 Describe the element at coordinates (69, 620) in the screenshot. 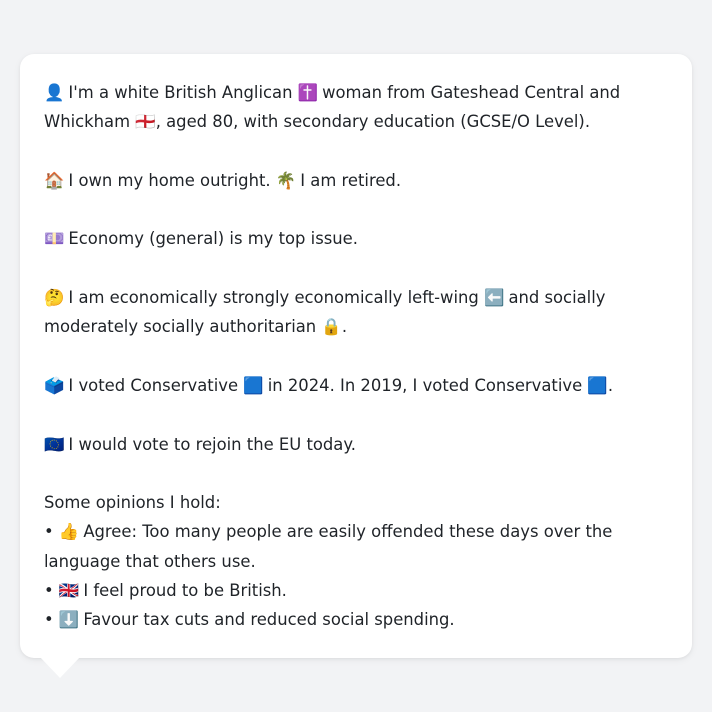

I see `down-arrow-icon: ⬇️` at that location.